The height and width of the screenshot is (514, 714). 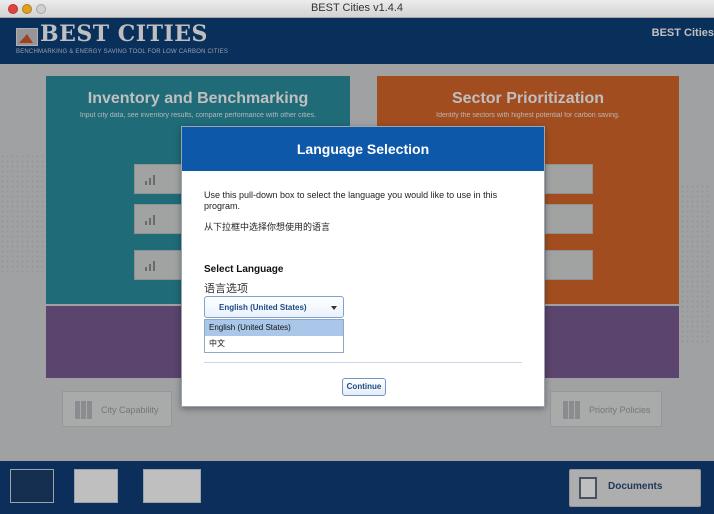 What do you see at coordinates (363, 362) in the screenshot?
I see `dialog-divider` at bounding box center [363, 362].